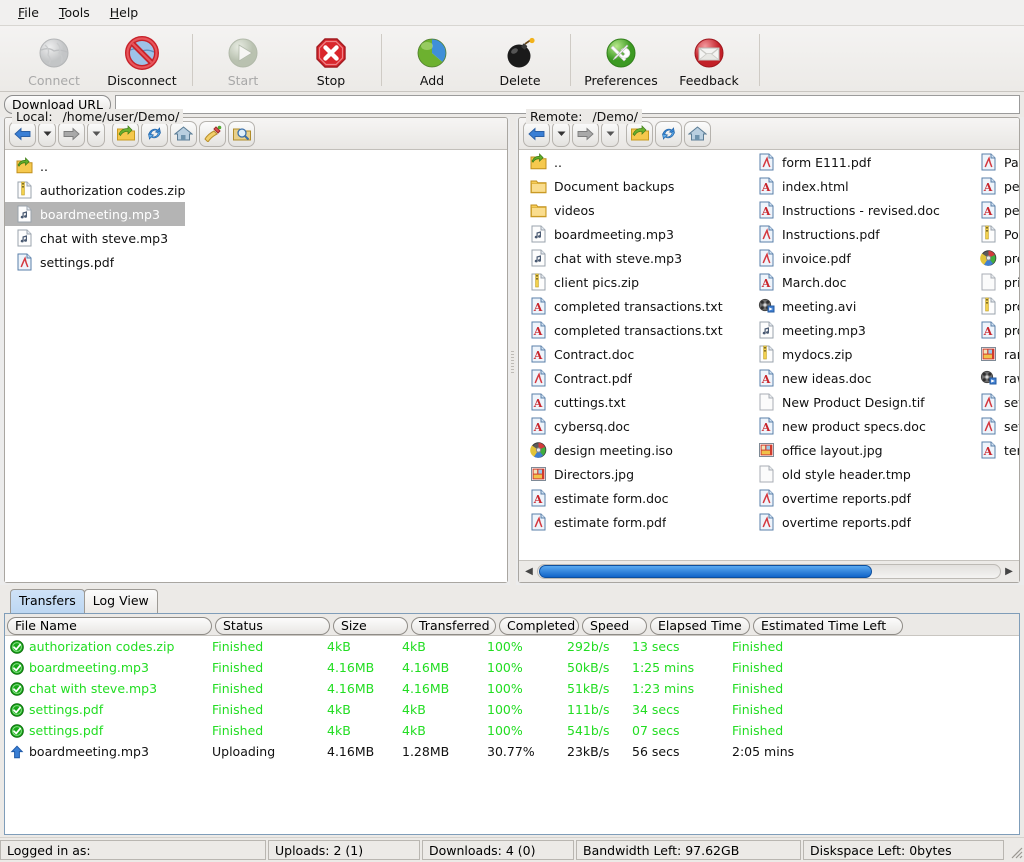 The height and width of the screenshot is (862, 1024). What do you see at coordinates (610, 133) in the screenshot?
I see `remote-forward-history-button` at bounding box center [610, 133].